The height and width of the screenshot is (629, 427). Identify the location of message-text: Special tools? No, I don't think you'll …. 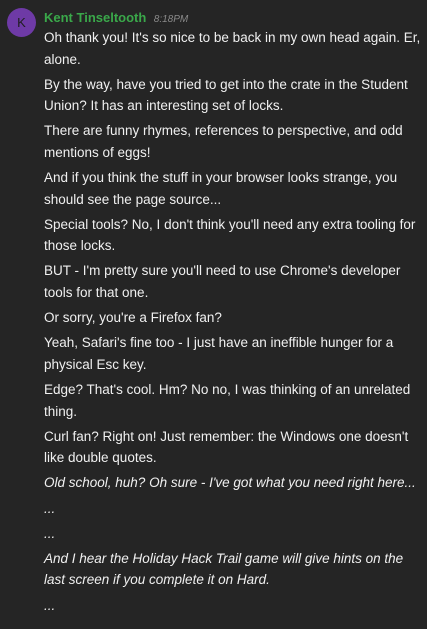
(230, 235).